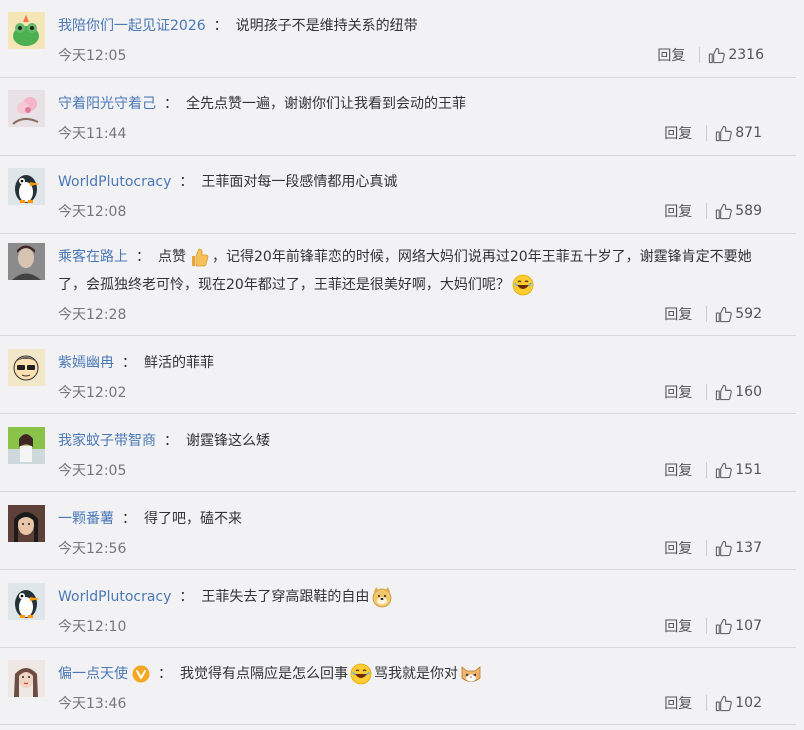  Describe the element at coordinates (92, 704) in the screenshot. I see `timestamp: 今天13:46` at that location.